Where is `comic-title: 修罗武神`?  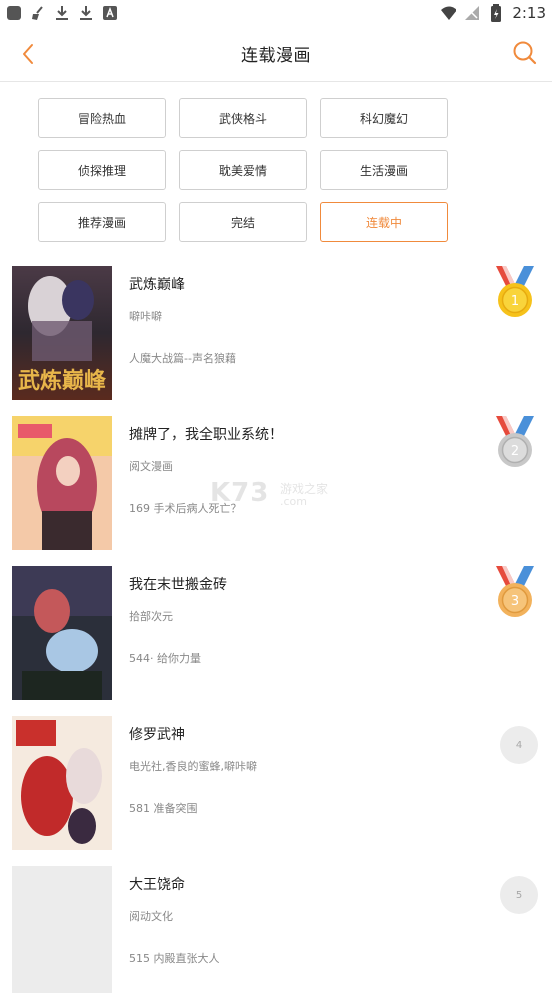
comic-title: 修罗武神 is located at coordinates (157, 735).